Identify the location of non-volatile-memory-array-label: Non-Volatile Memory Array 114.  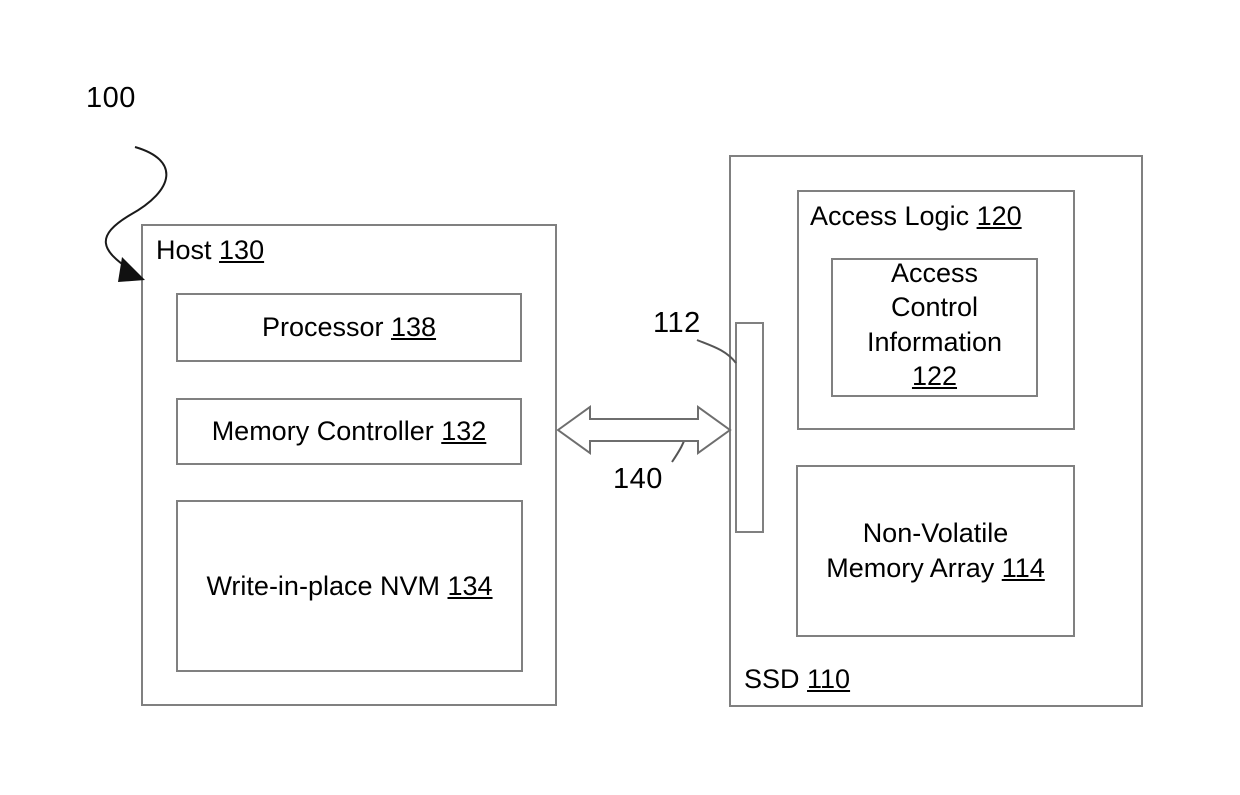
(935, 551).